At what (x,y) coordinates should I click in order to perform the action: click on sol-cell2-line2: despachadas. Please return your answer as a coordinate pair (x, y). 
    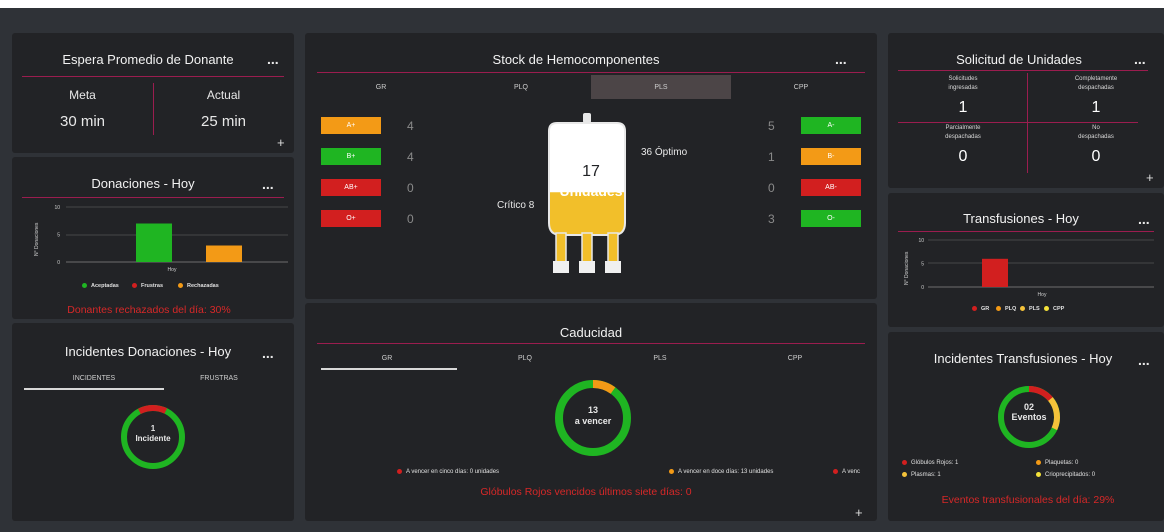
    Looking at the image, I should click on (1096, 88).